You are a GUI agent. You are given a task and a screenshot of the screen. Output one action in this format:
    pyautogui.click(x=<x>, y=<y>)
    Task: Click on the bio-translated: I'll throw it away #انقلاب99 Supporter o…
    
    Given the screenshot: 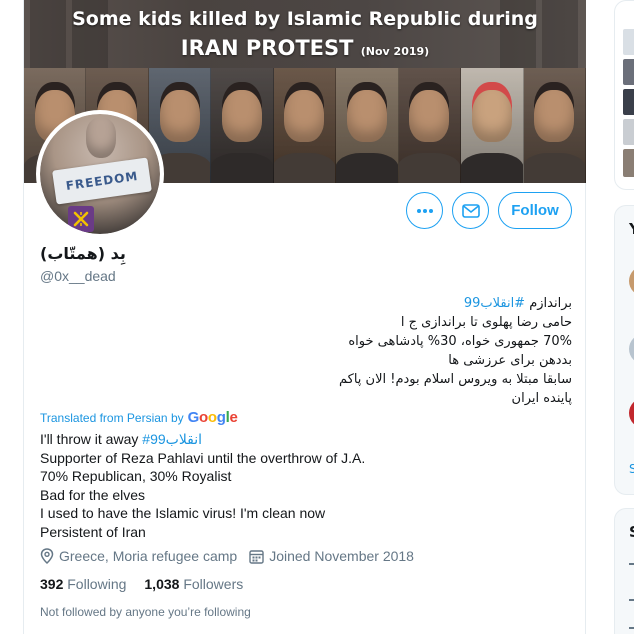 What is the action you would take?
    pyautogui.click(x=300, y=485)
    